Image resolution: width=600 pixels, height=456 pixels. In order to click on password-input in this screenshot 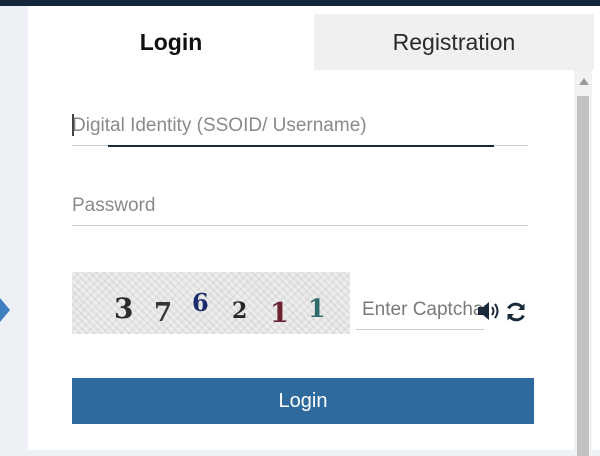, I will do `click(300, 206)`.